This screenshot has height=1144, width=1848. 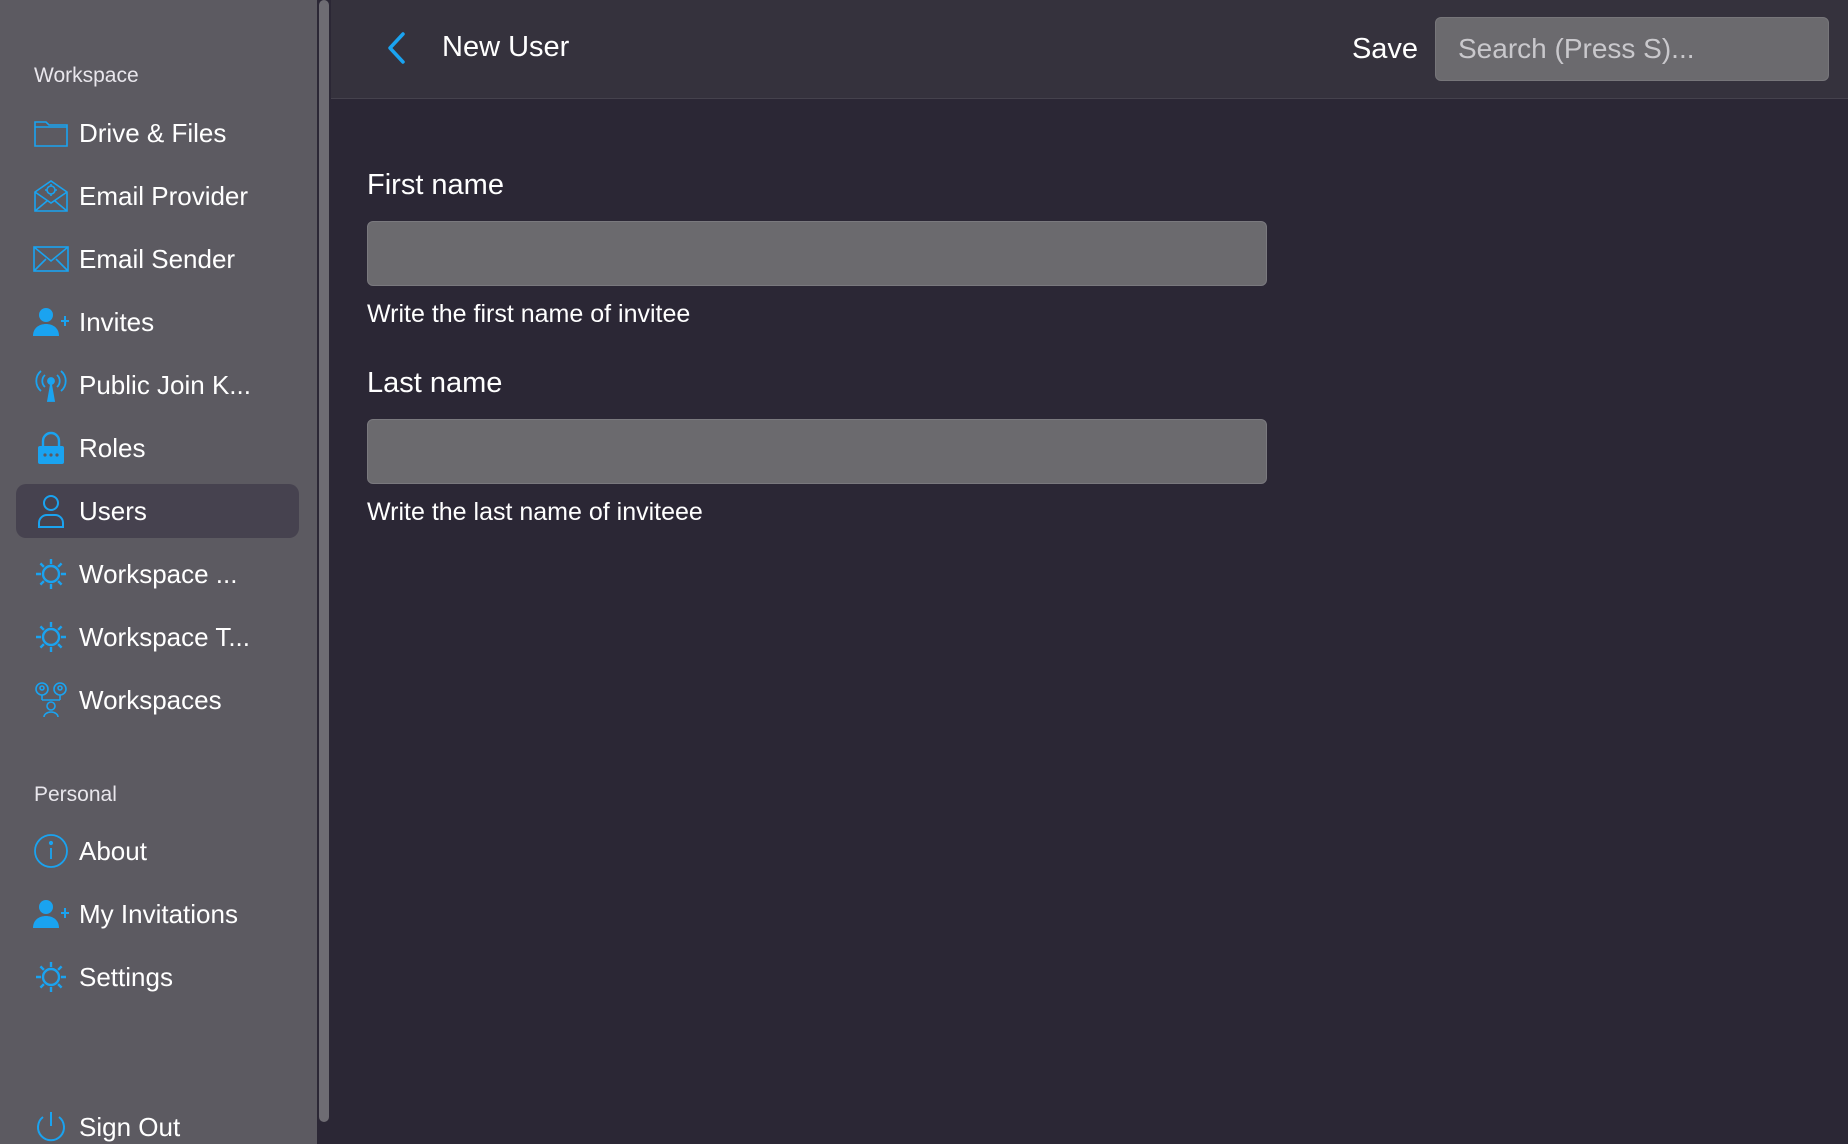 I want to click on sidebar-item-label: Invites, so click(x=117, y=321).